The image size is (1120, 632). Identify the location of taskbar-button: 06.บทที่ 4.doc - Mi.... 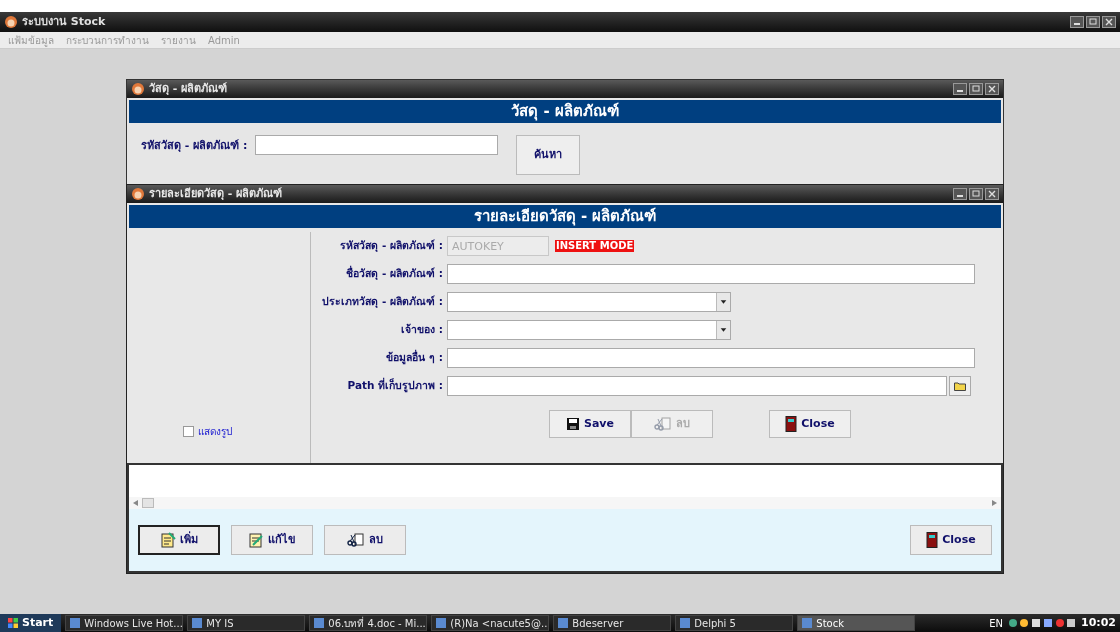
(368, 623).